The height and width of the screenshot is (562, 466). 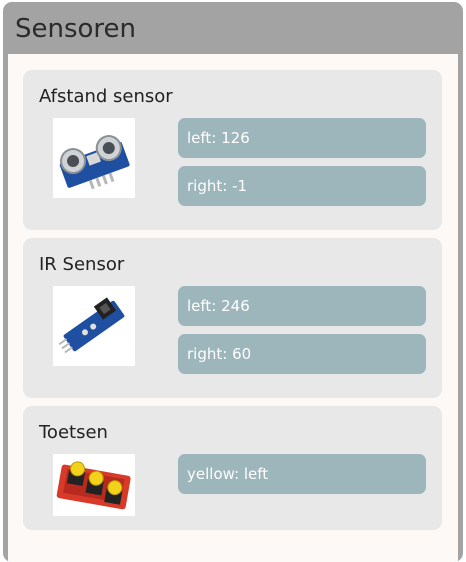 What do you see at coordinates (302, 138) in the screenshot?
I see `reading-left: left: 126` at bounding box center [302, 138].